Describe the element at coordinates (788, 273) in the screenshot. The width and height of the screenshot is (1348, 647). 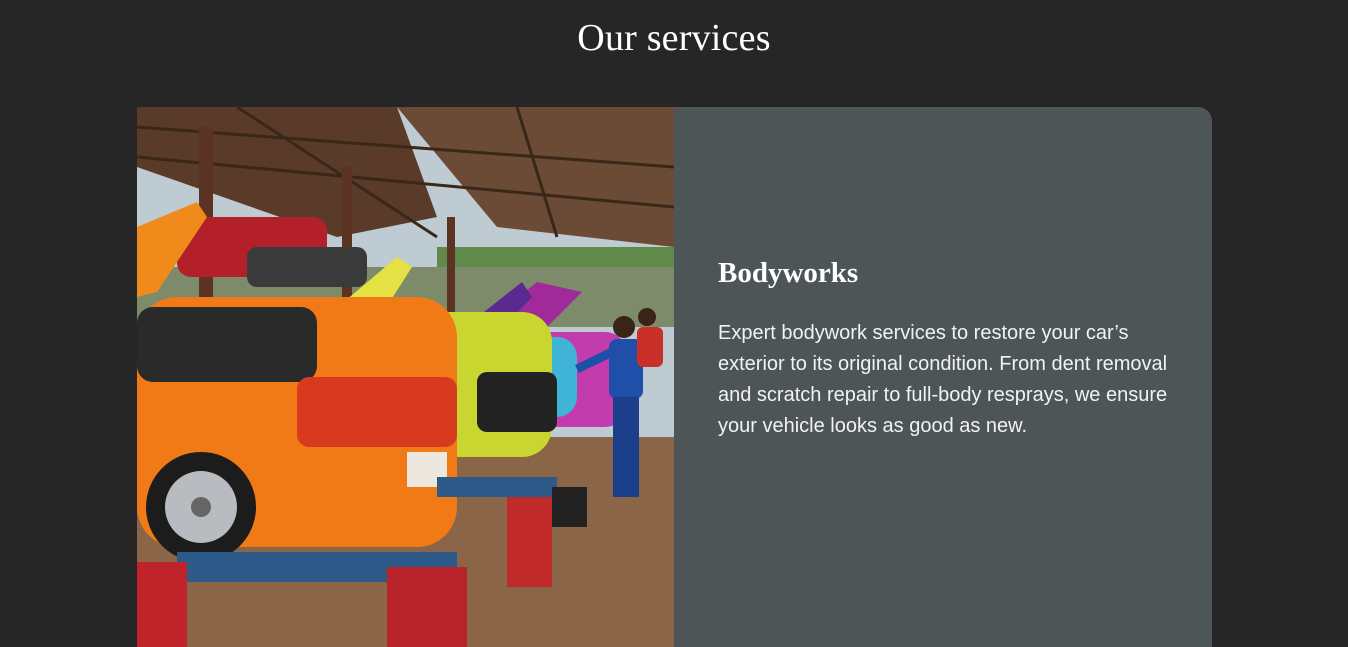
I see `service-title: Bodyworks` at that location.